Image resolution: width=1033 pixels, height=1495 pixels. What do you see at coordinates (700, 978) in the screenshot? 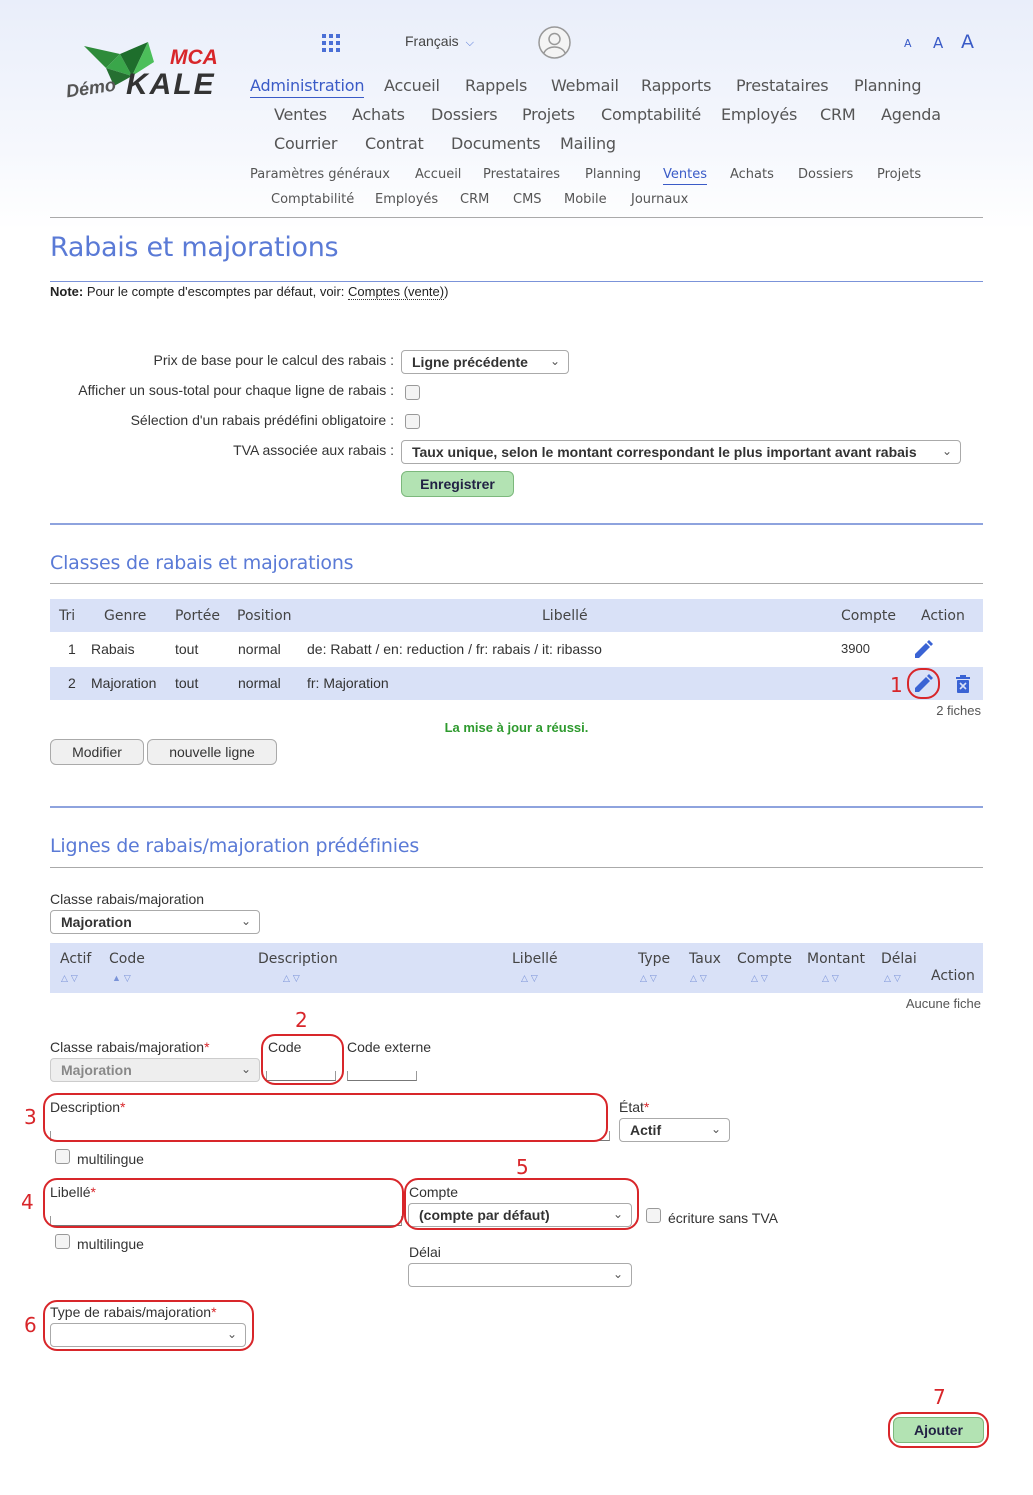
I see `sort-taux-icon: △▽` at bounding box center [700, 978].